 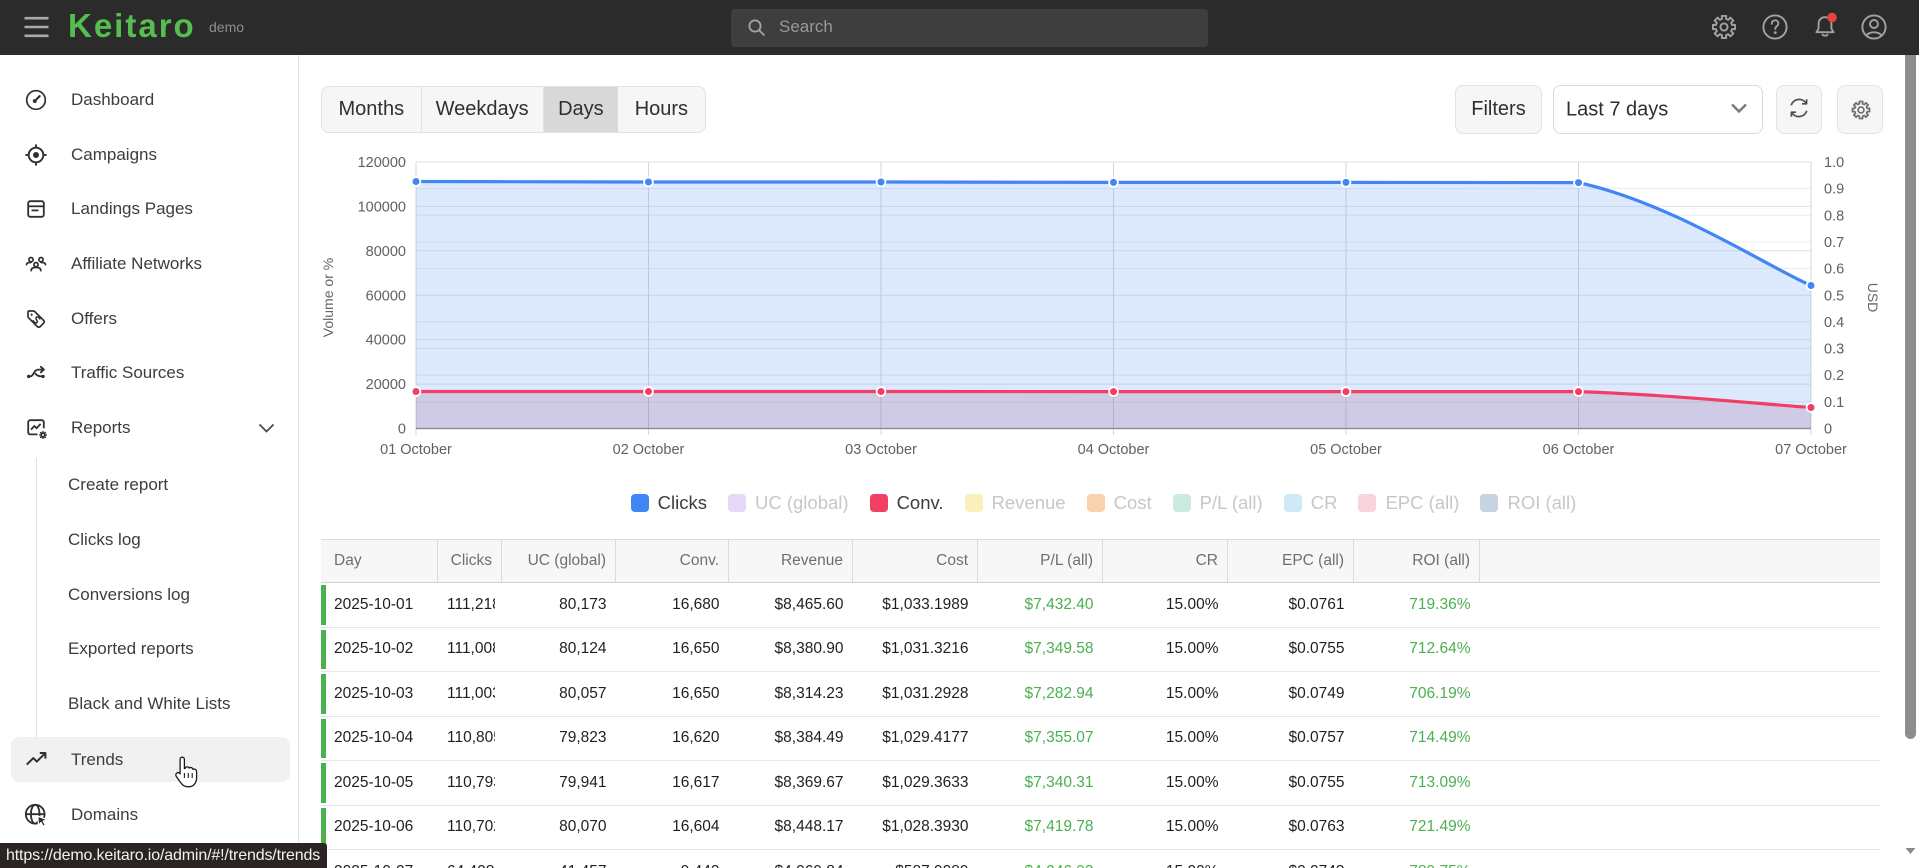 What do you see at coordinates (1346, 450) in the screenshot?
I see `svg-text: 05 October` at bounding box center [1346, 450].